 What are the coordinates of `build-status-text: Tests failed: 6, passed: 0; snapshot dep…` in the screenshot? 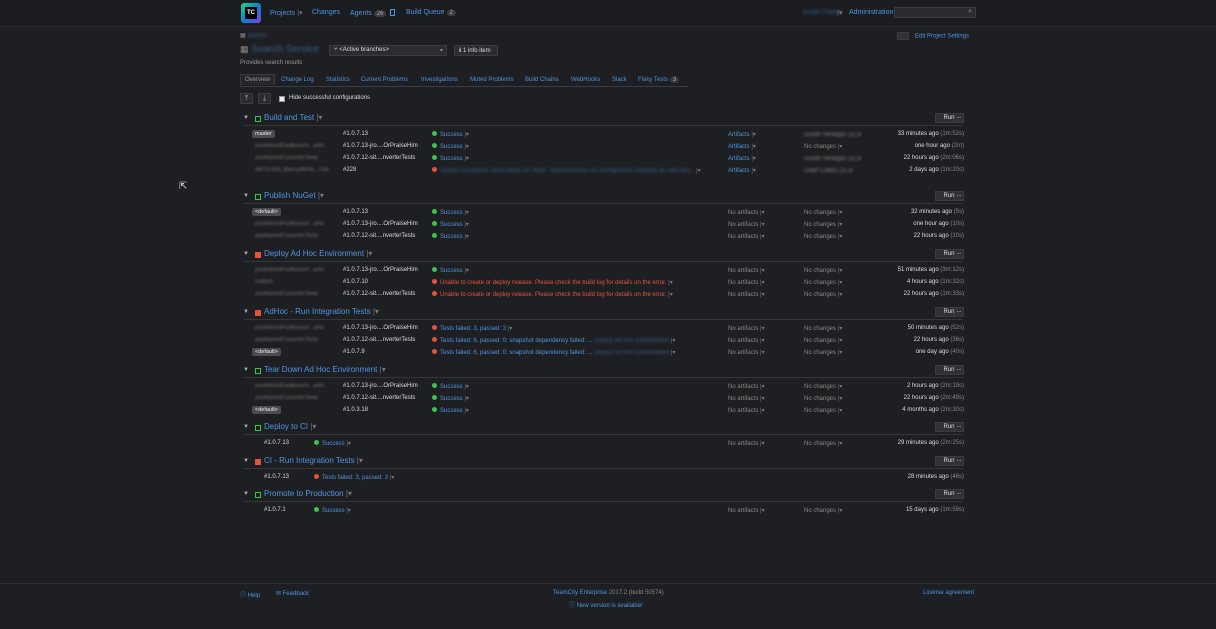 It's located at (516, 353).